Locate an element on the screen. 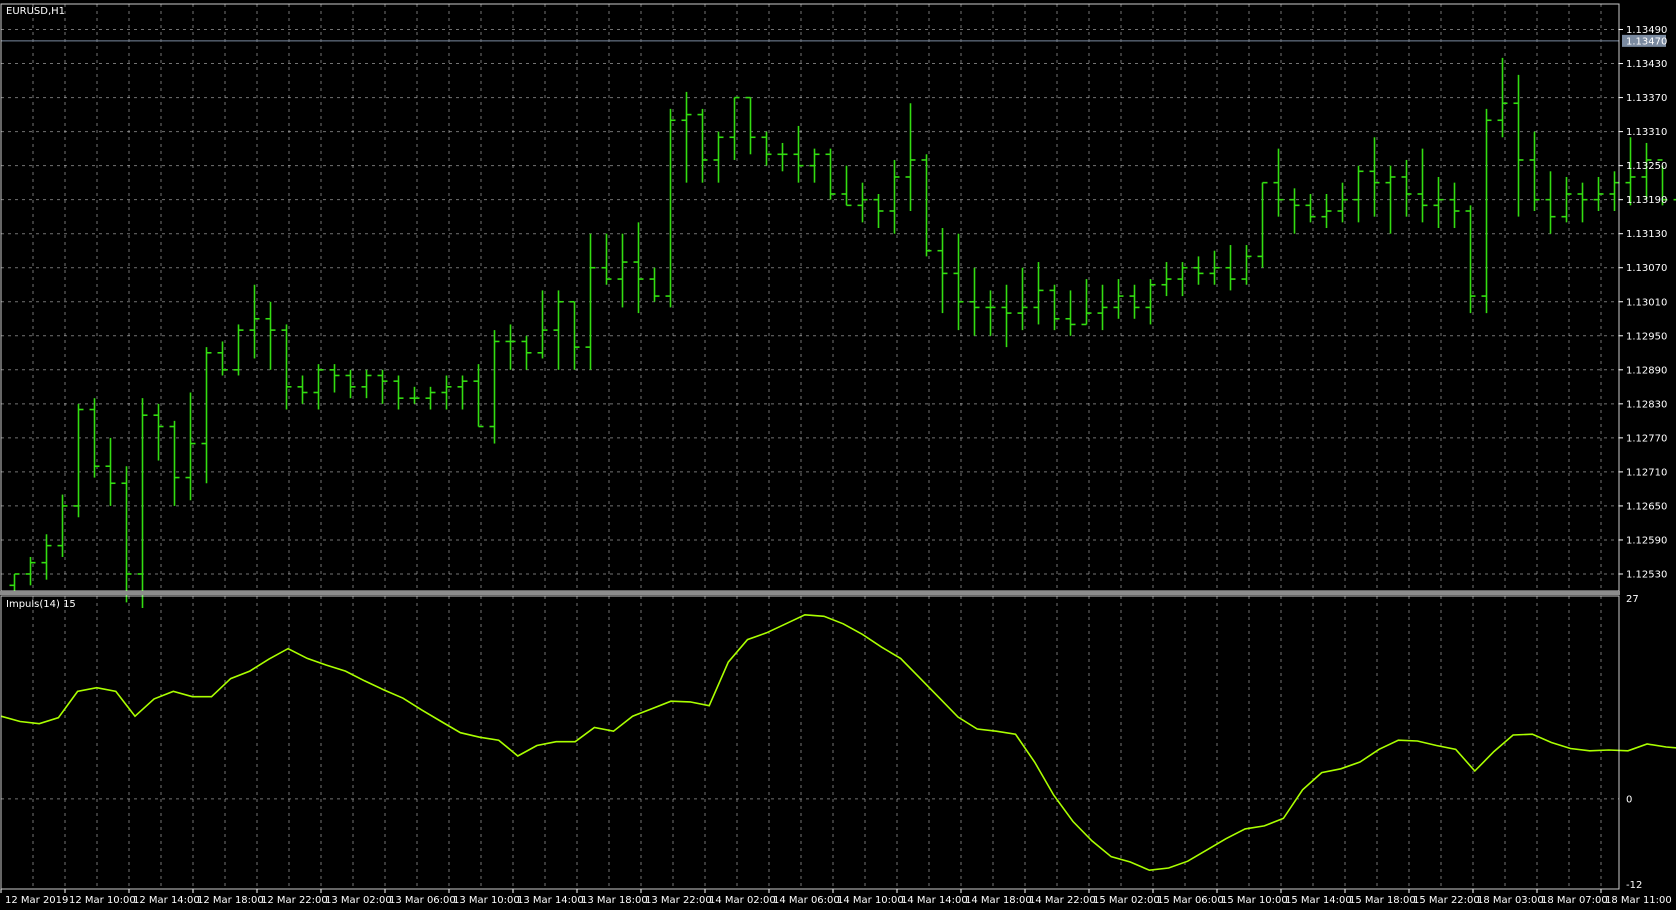 This screenshot has width=1676, height=910. price-tick-label: 1.12890 is located at coordinates (1646, 370).